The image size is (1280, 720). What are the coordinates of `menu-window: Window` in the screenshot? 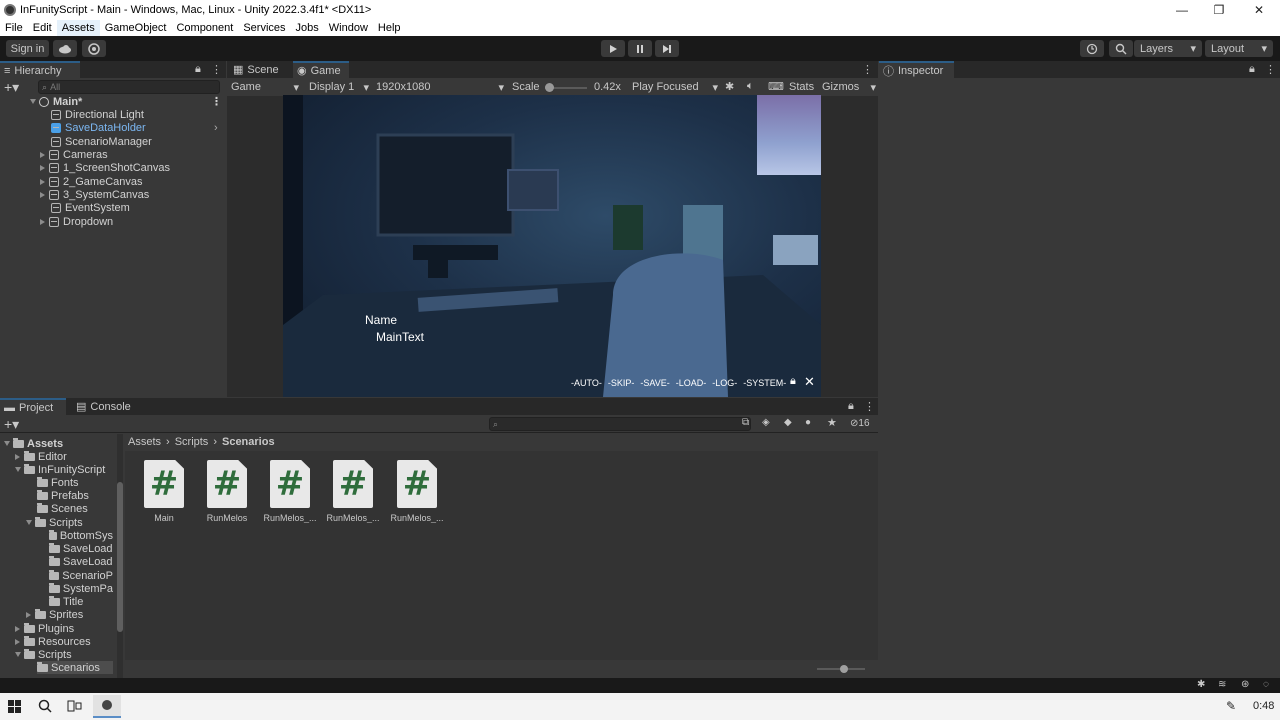 It's located at (348, 28).